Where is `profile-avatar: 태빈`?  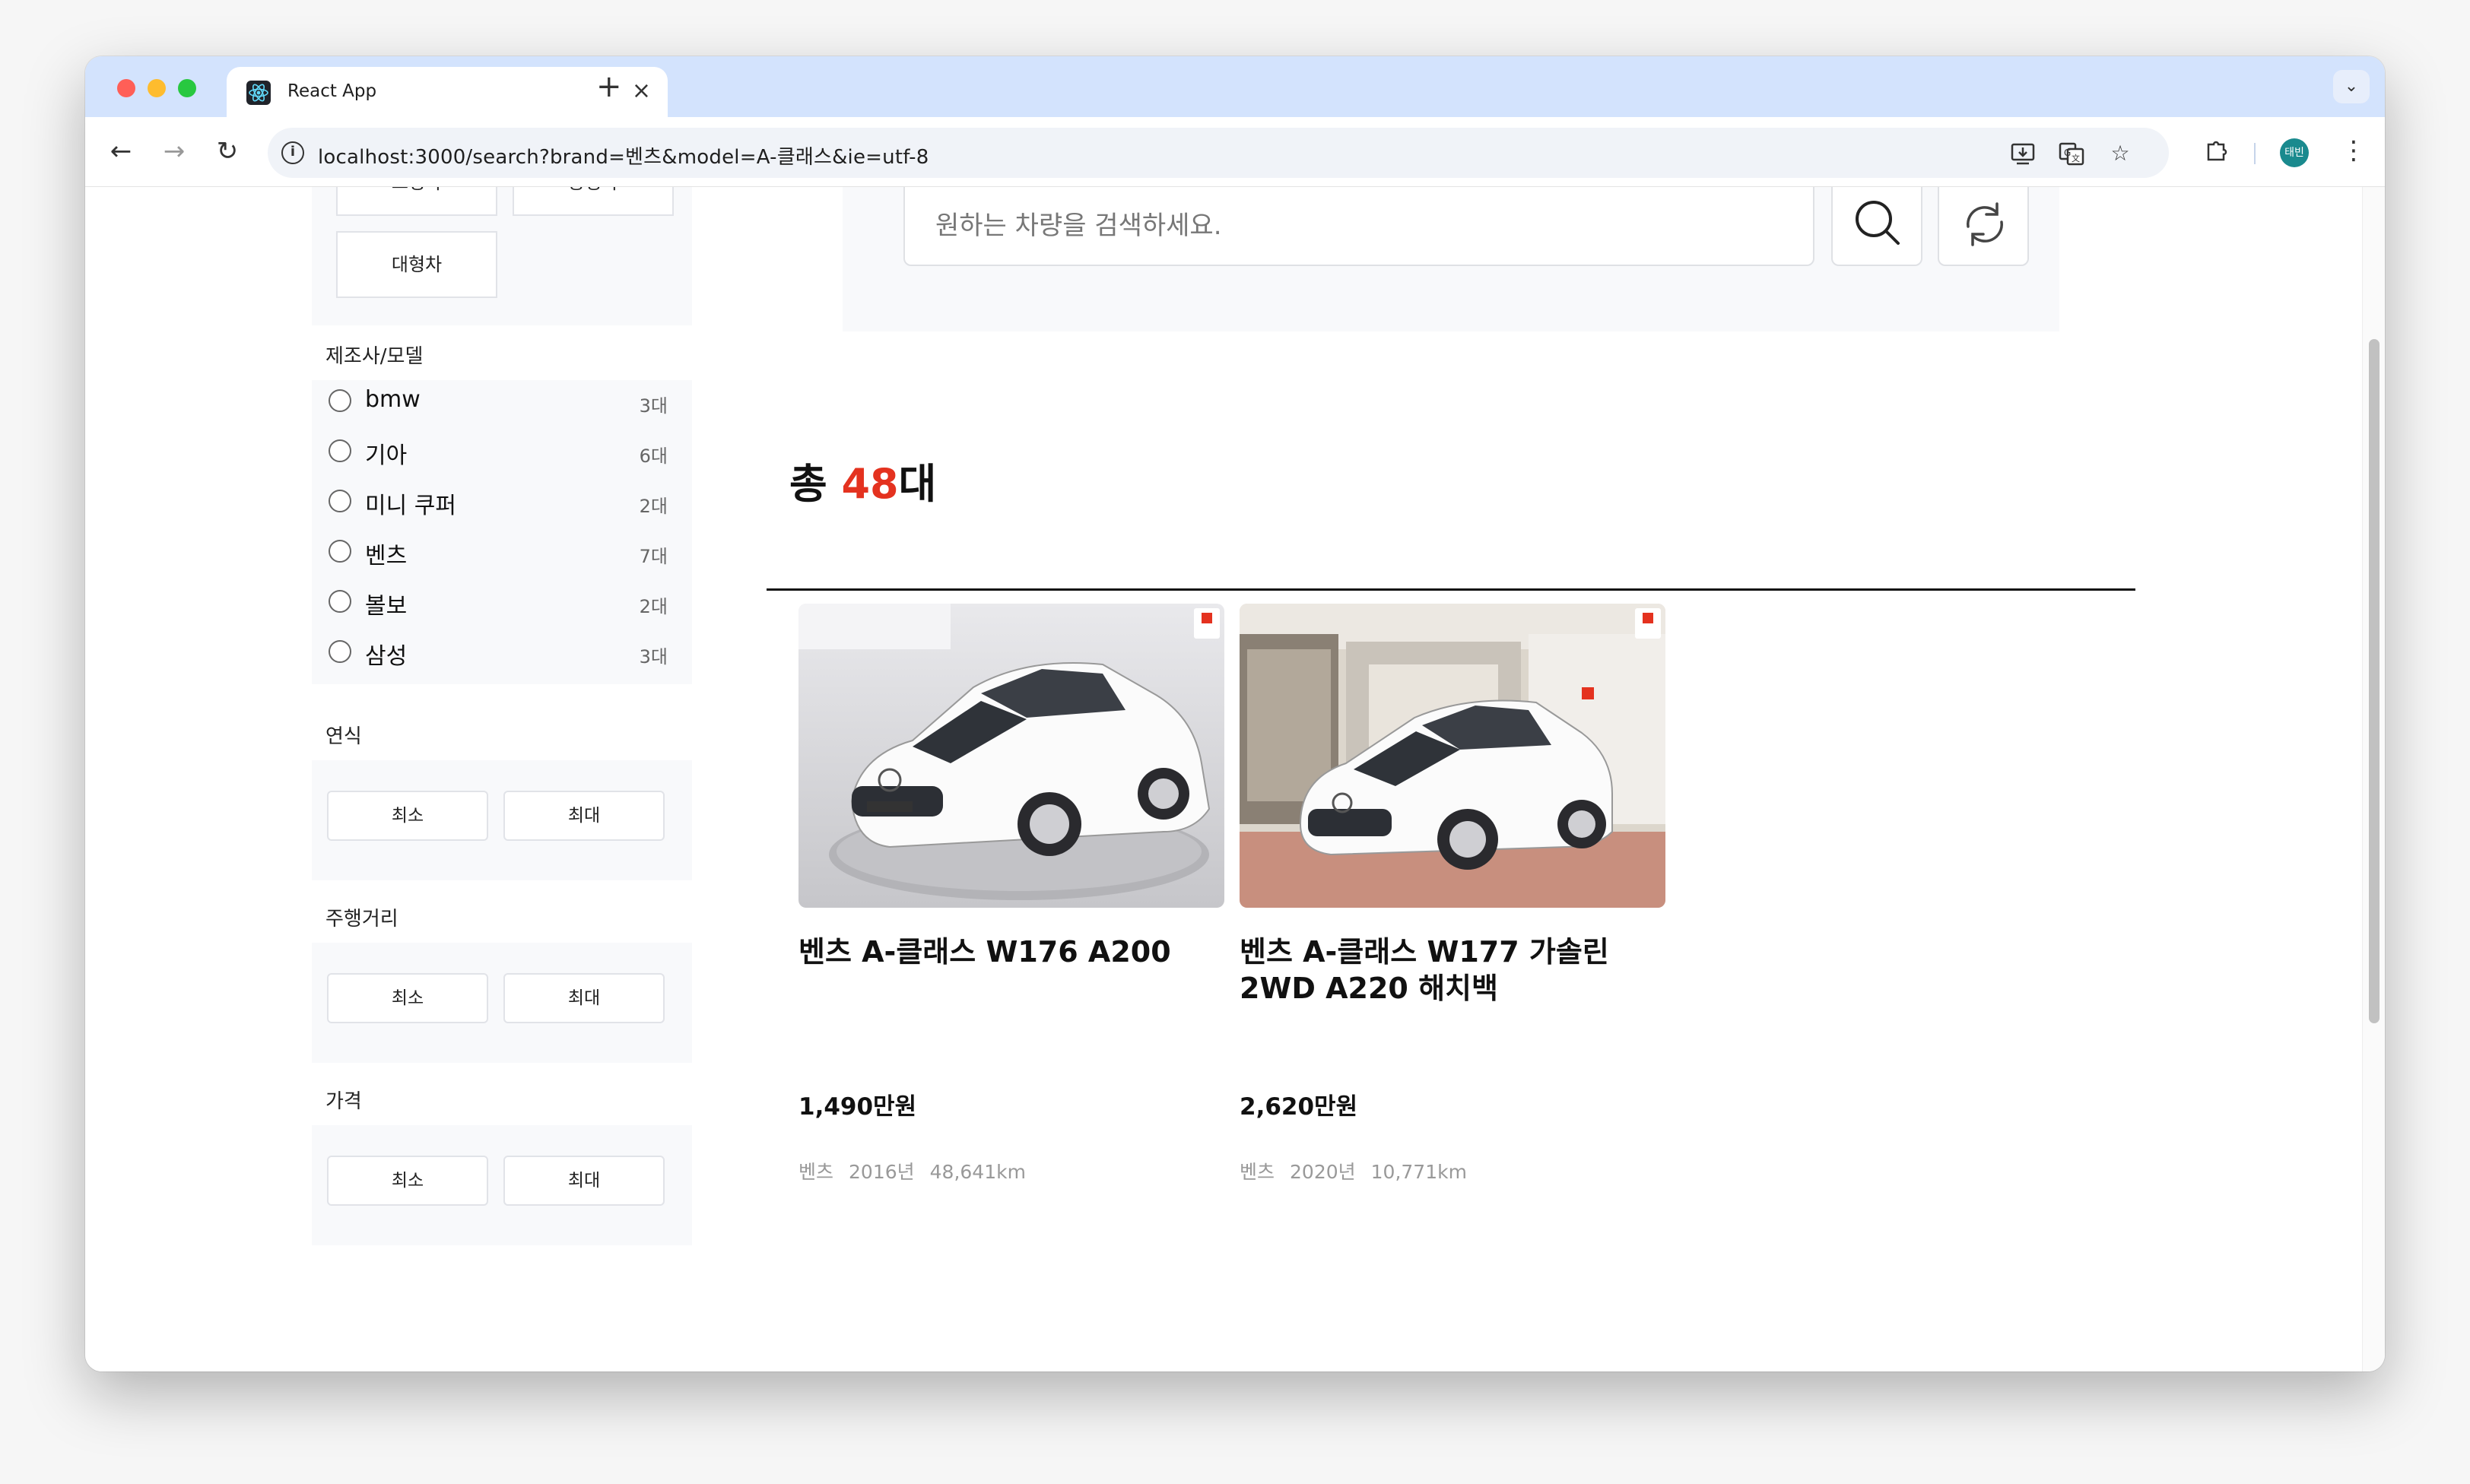
profile-avatar: 태빈 is located at coordinates (2295, 152).